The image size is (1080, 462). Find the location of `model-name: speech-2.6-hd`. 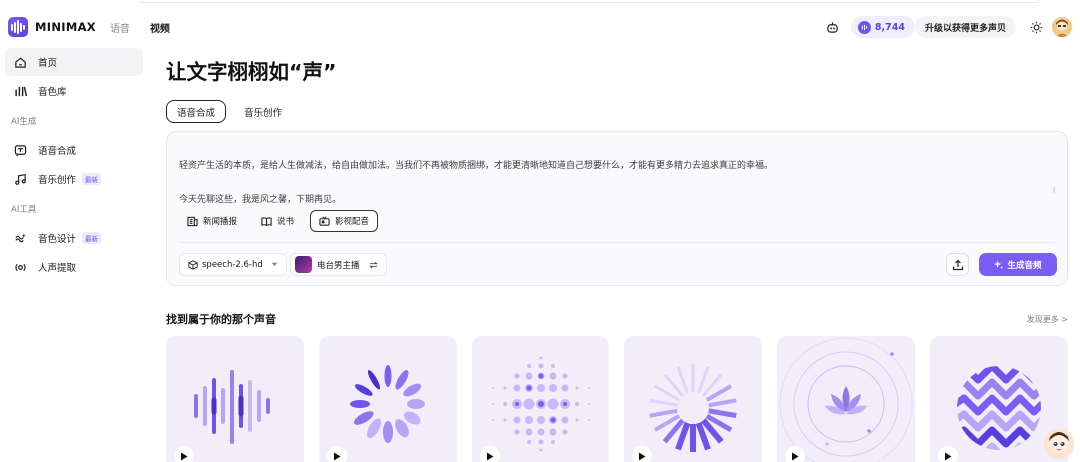

model-name: speech-2.6-hd is located at coordinates (232, 264).